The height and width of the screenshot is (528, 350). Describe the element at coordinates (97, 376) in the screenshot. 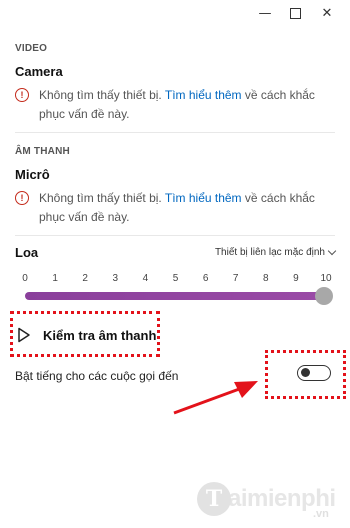

I see `incoming-ring-label: Bật tiếng cho các cuộc gọi đến` at that location.